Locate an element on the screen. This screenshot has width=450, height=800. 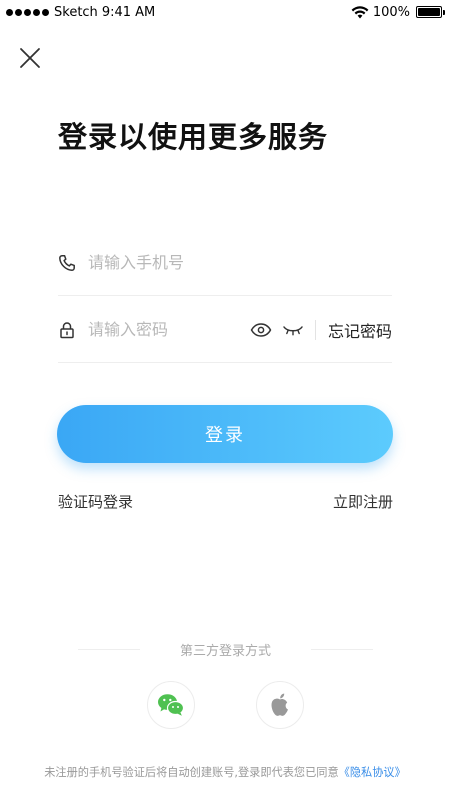
show-password-toggle is located at coordinates (261, 330).